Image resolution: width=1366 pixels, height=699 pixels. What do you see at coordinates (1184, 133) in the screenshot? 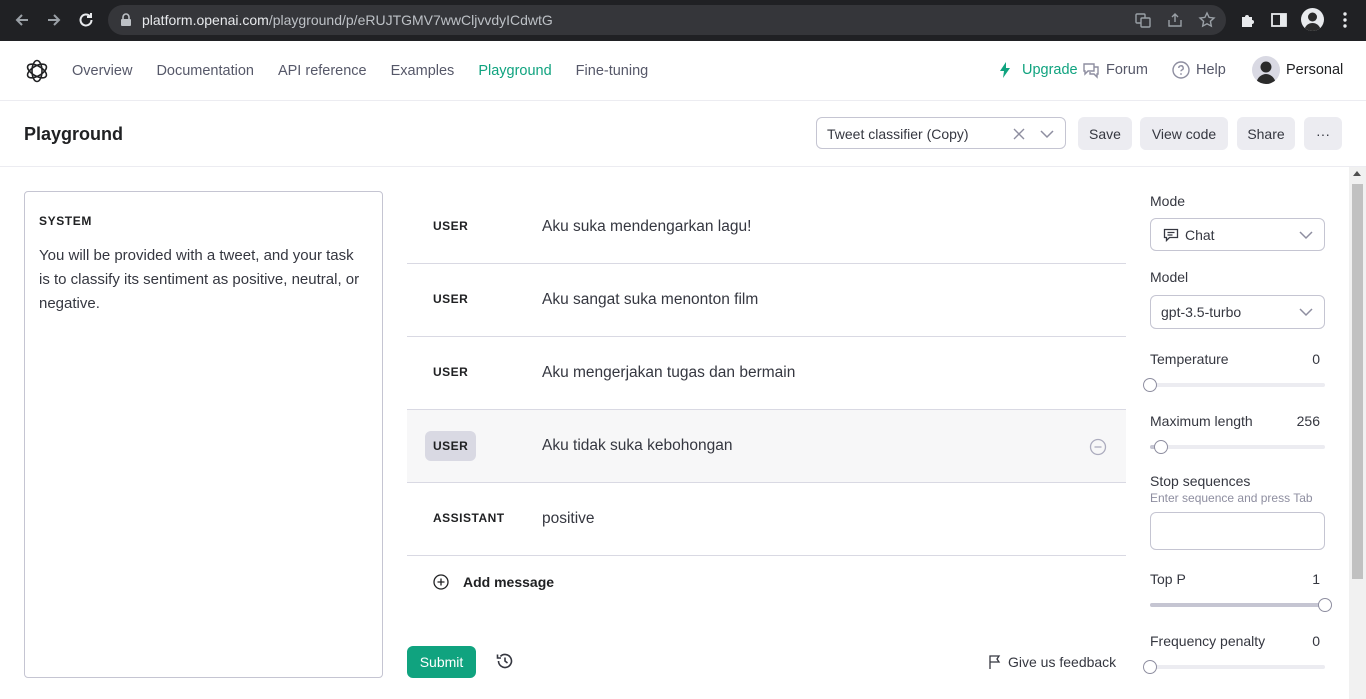
I see `view-code-button: View code` at bounding box center [1184, 133].